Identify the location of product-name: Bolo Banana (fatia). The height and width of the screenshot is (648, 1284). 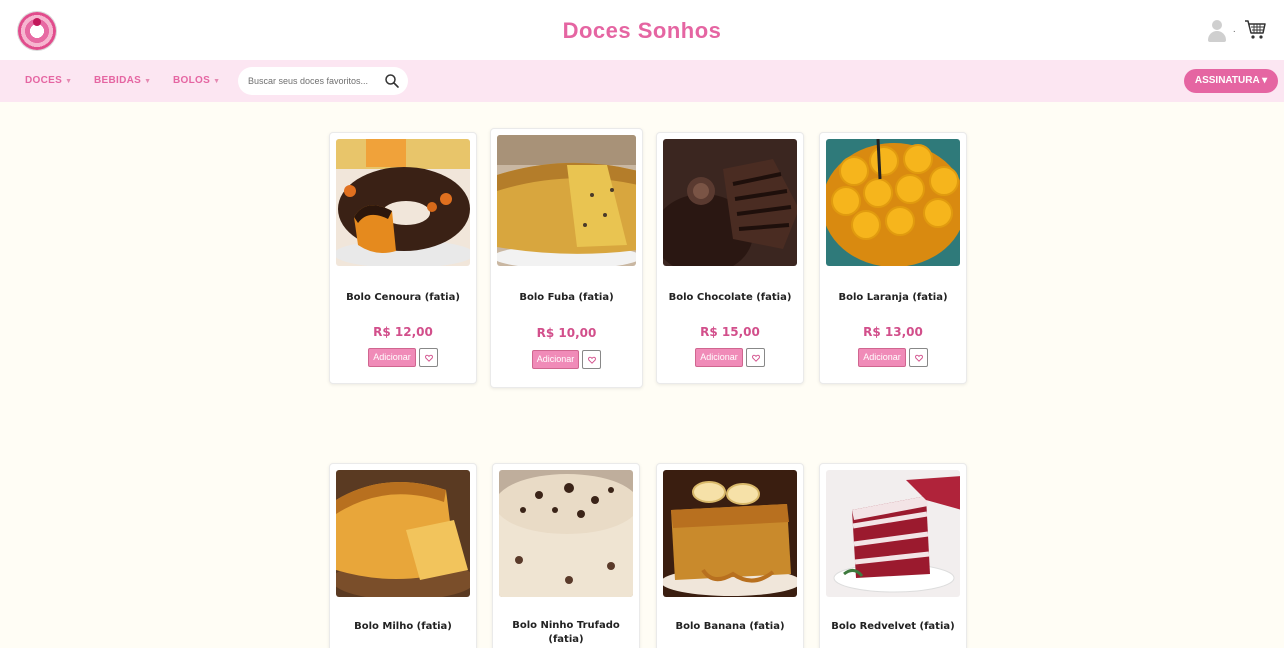
(730, 626).